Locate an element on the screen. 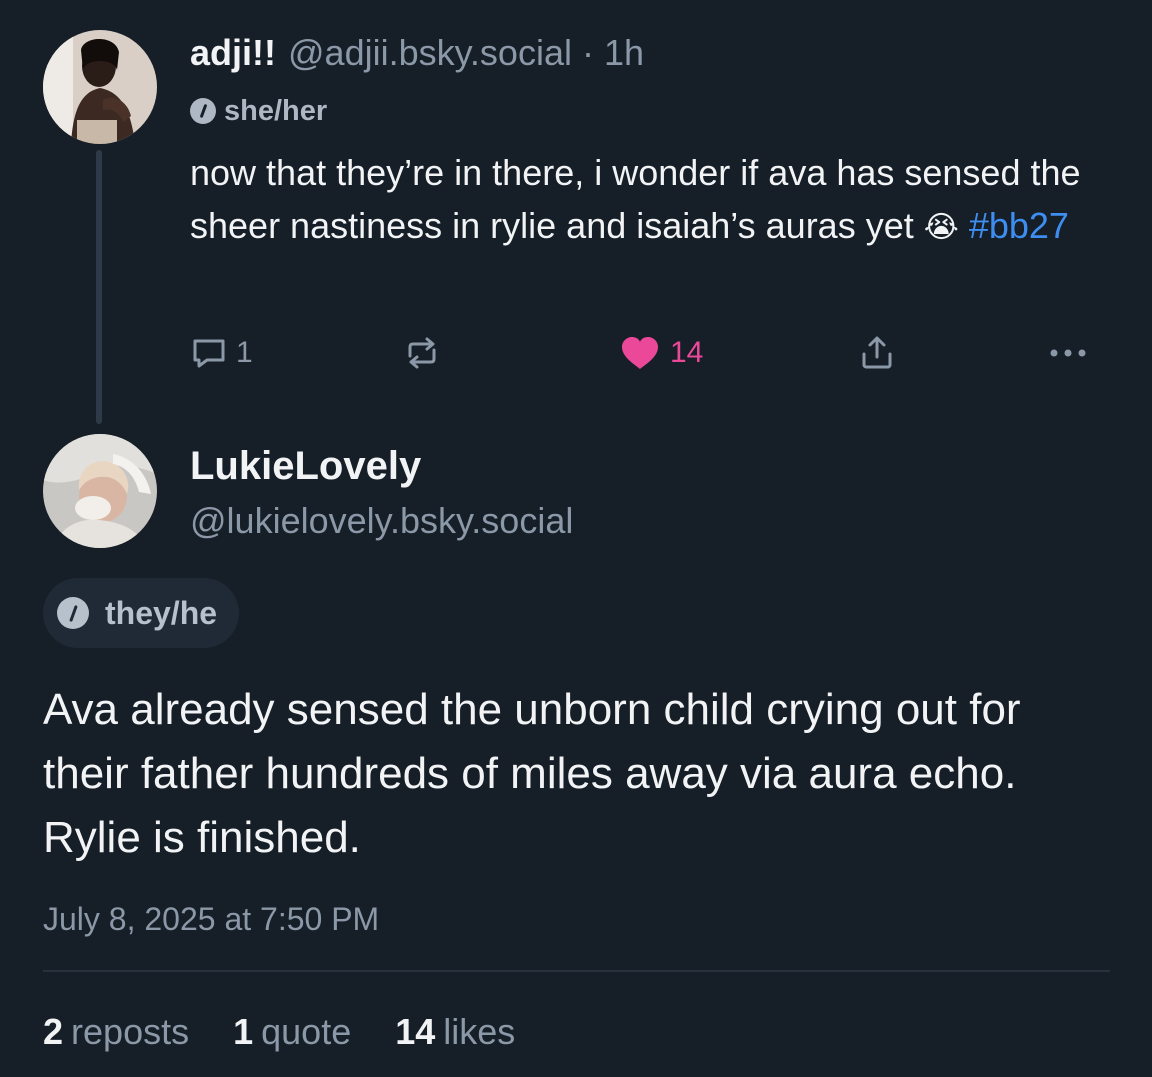 Image resolution: width=1152 pixels, height=1077 pixels. post-stats: 2 reposts 1 quote 14 likes is located at coordinates (301, 1032).